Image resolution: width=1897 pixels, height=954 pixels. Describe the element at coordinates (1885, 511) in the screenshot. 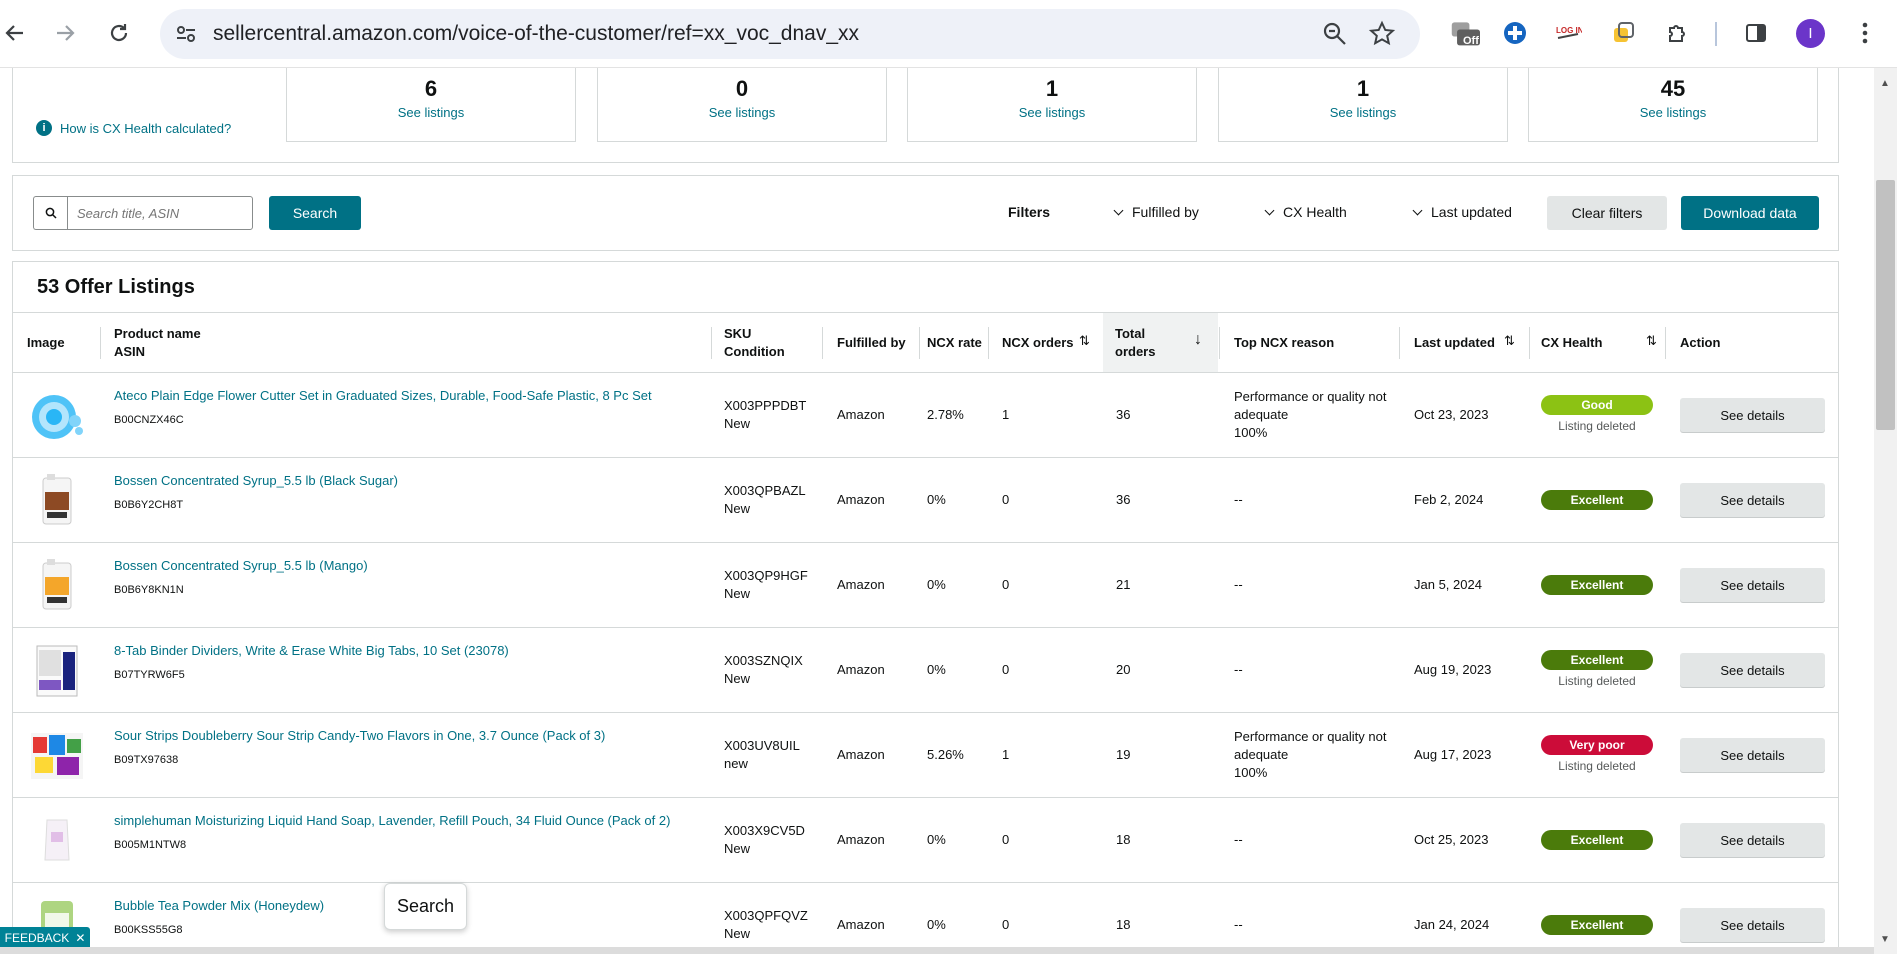

I see `vertical-scrollbar: ▲ ▼` at that location.